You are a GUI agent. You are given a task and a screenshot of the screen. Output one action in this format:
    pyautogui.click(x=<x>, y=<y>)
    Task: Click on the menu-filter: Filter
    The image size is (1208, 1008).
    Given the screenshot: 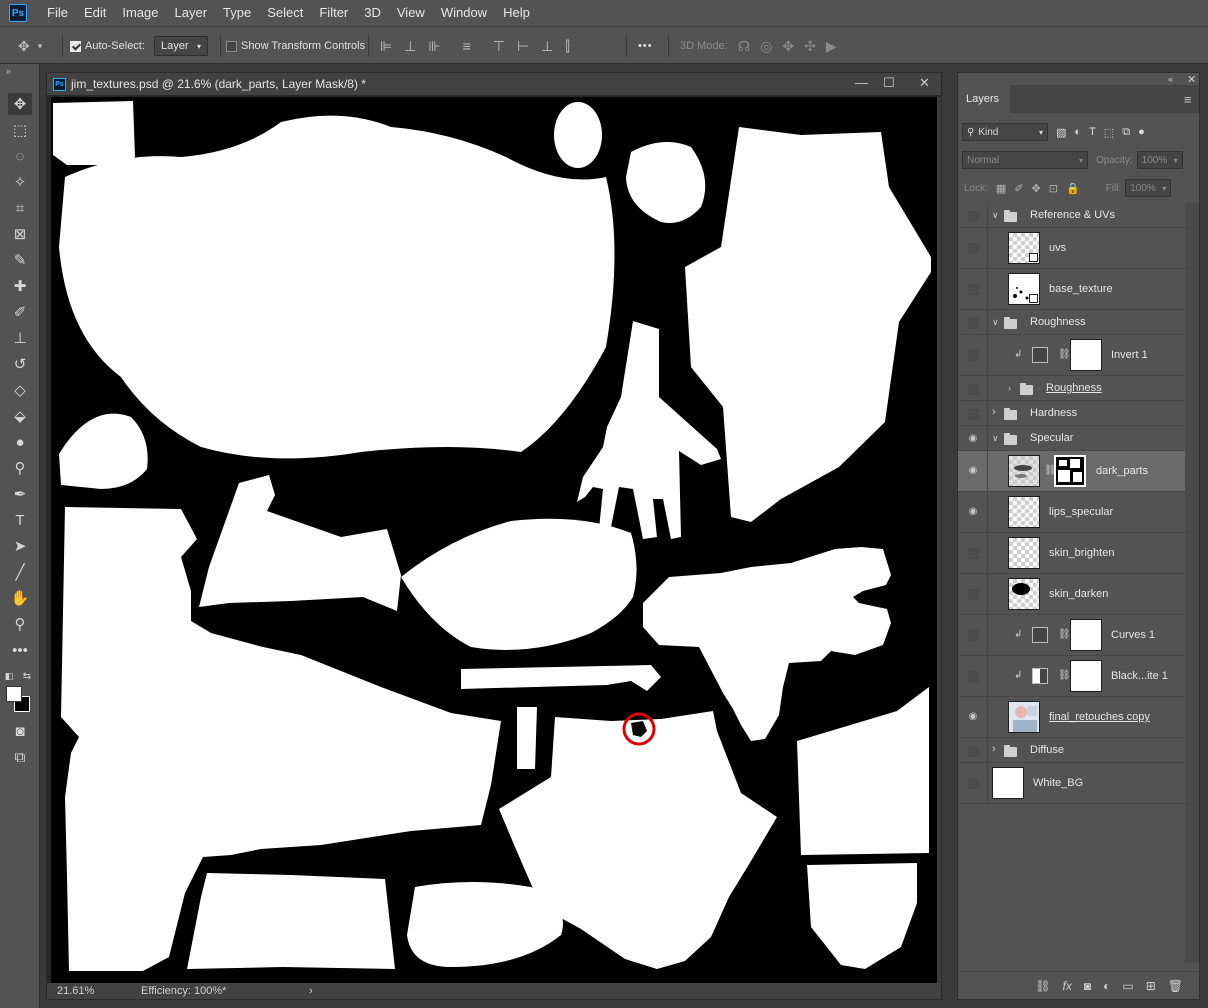 What is the action you would take?
    pyautogui.click(x=333, y=13)
    